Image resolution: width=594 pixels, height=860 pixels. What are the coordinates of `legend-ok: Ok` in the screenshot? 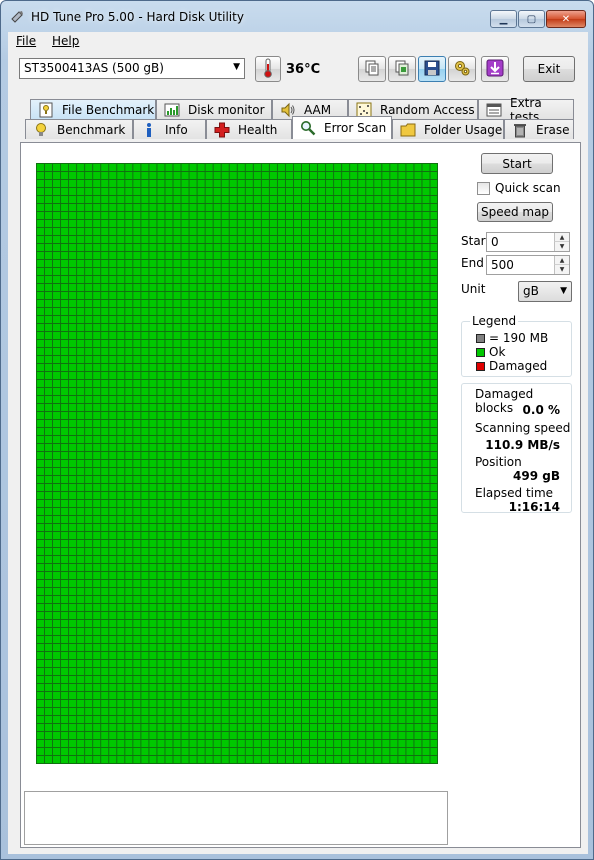 It's located at (490, 352).